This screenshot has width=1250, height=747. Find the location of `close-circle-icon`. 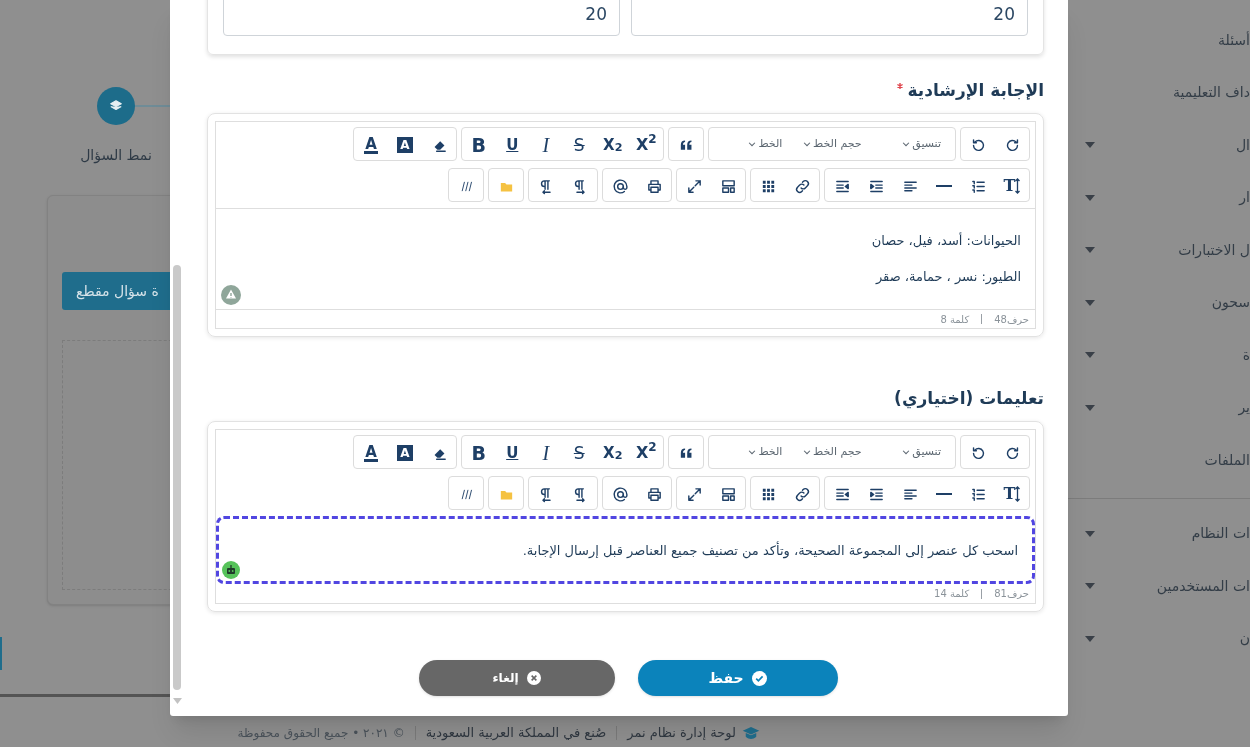

close-circle-icon is located at coordinates (533, 678).